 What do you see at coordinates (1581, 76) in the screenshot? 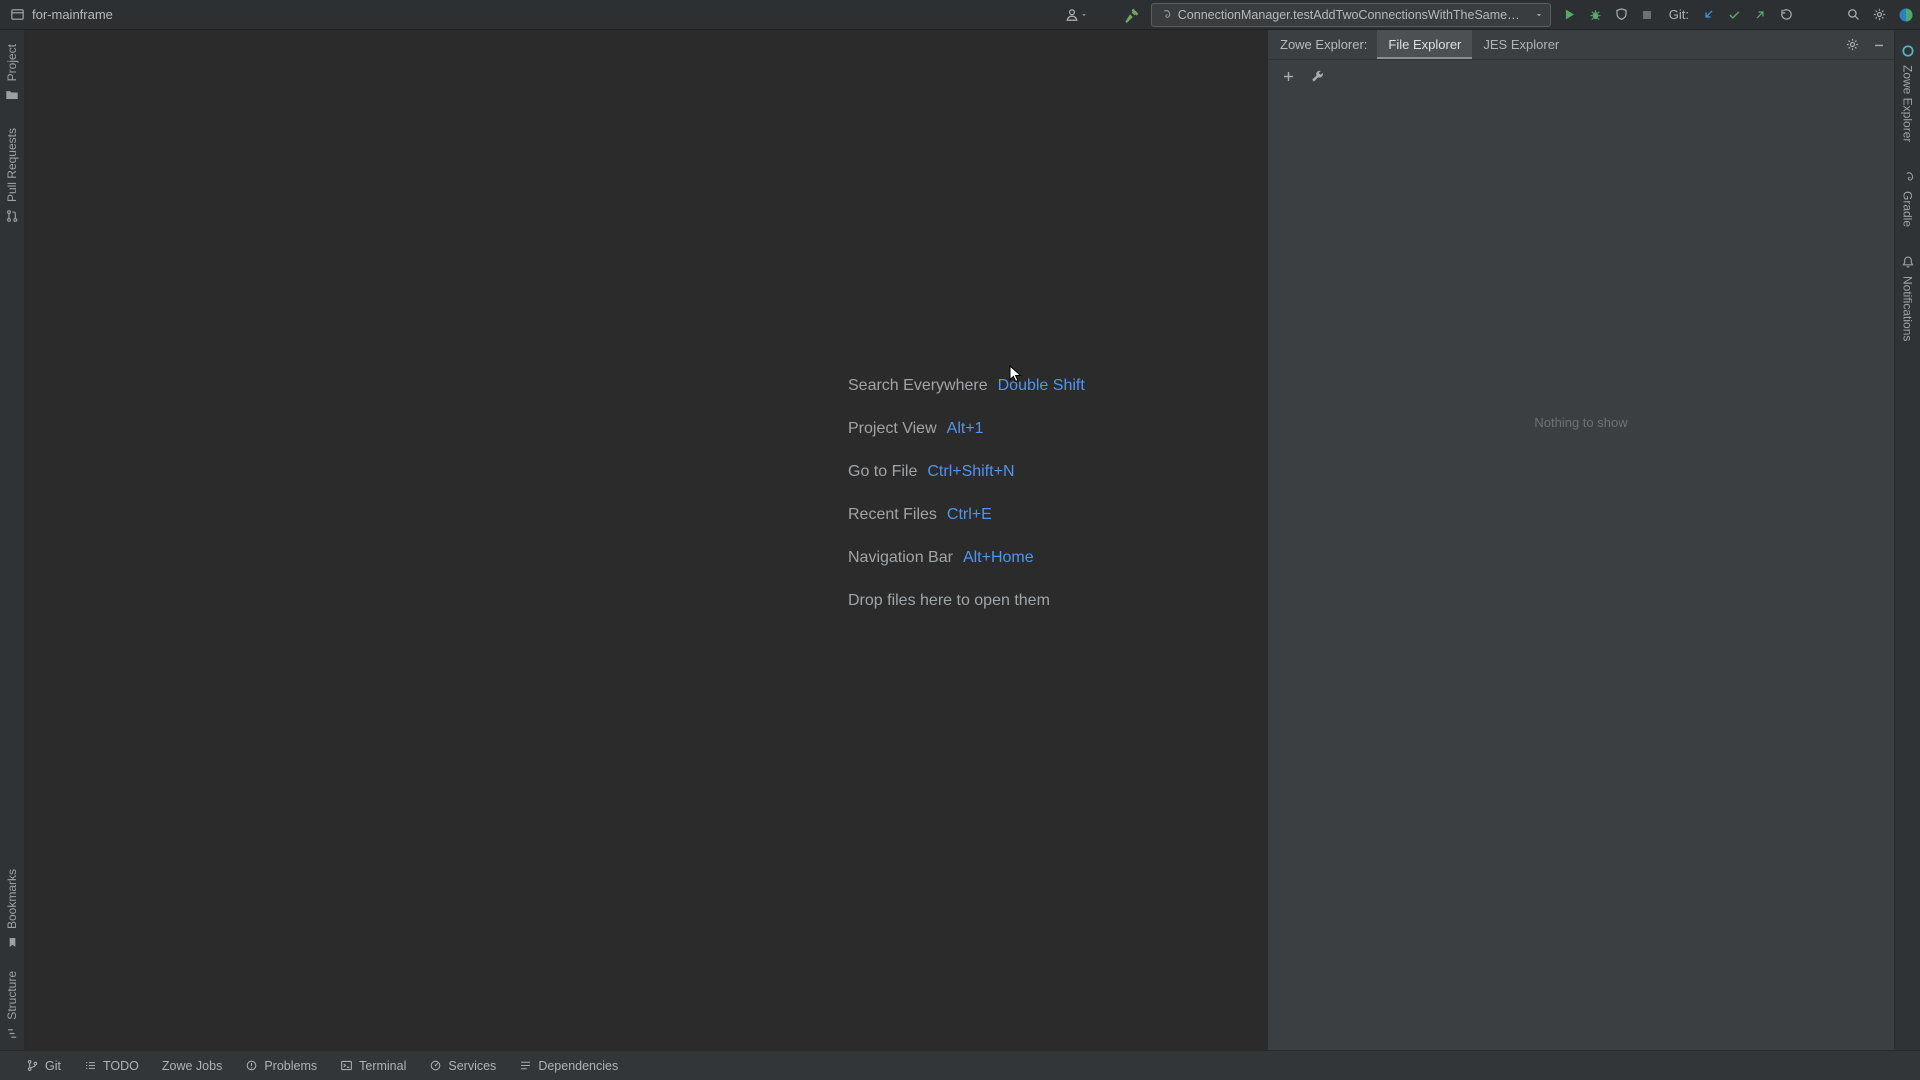
I see `zowe-toolbar` at bounding box center [1581, 76].